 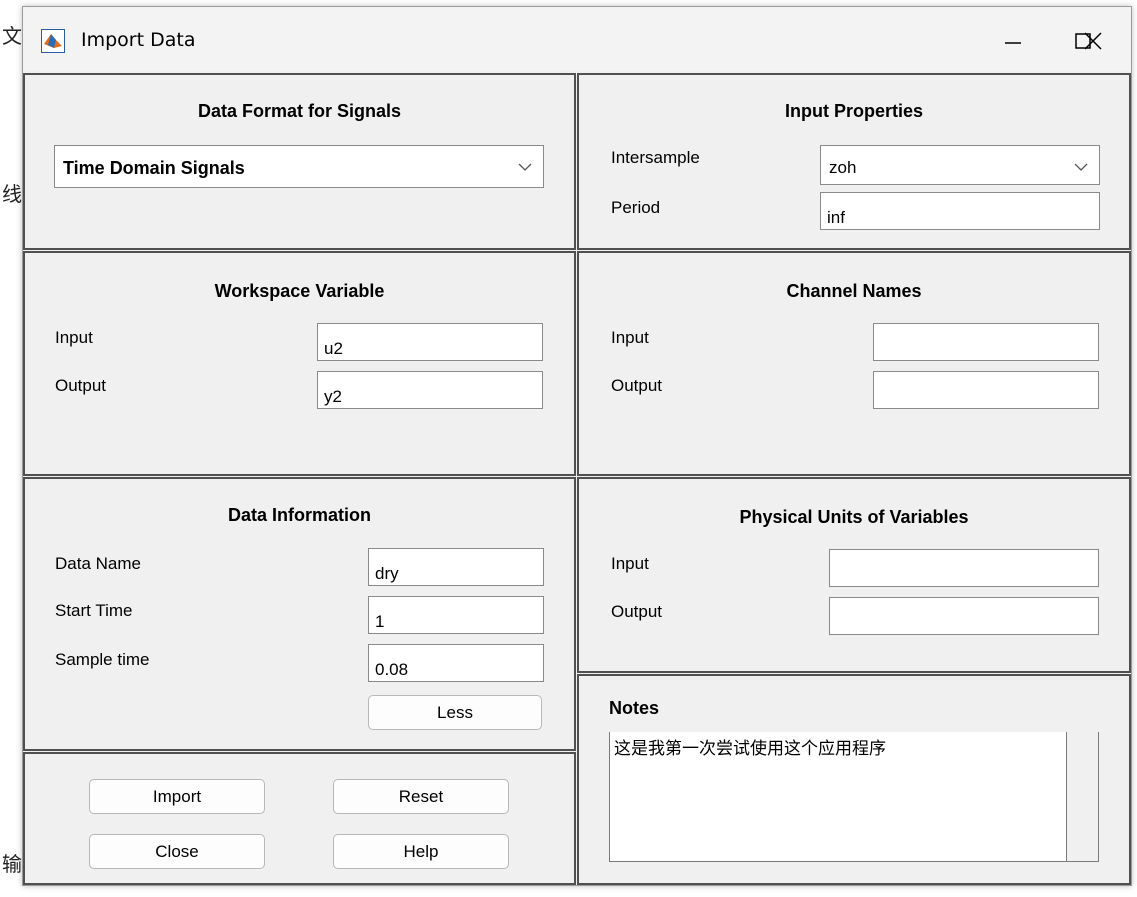 I want to click on background-text-fragment: 输, so click(x=12, y=864).